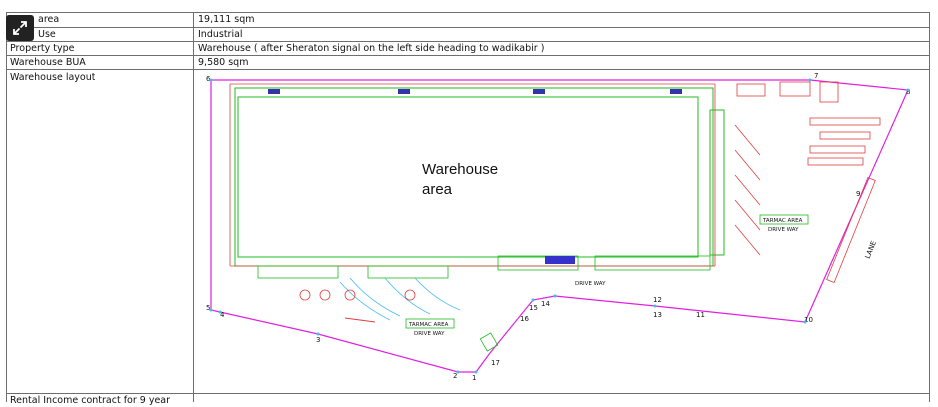 The width and height of the screenshot is (938, 407). What do you see at coordinates (717, 182) in the screenshot?
I see `right-loading-bays` at bounding box center [717, 182].